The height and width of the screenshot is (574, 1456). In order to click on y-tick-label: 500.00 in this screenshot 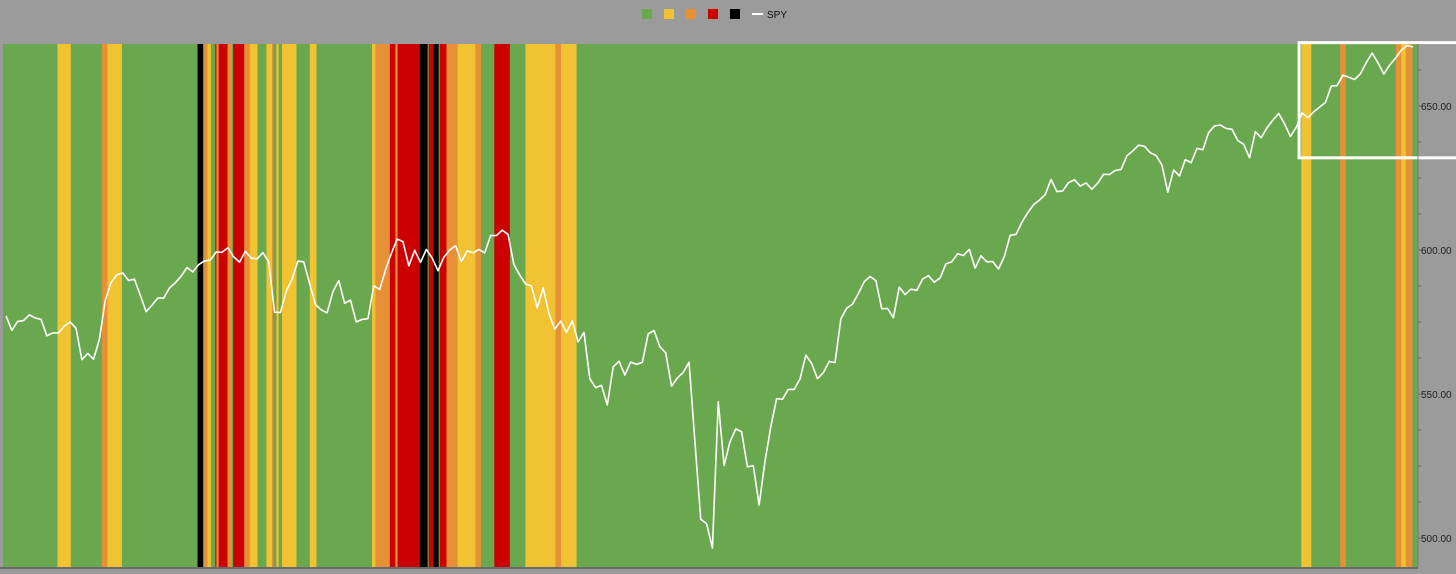, I will do `click(1436, 539)`.